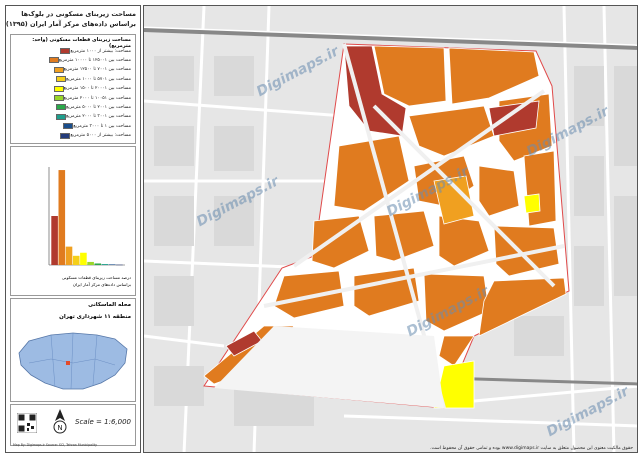 The image size is (643, 461). Describe the element at coordinates (73, 361) in the screenshot. I see `tehran-outline-map` at that location.